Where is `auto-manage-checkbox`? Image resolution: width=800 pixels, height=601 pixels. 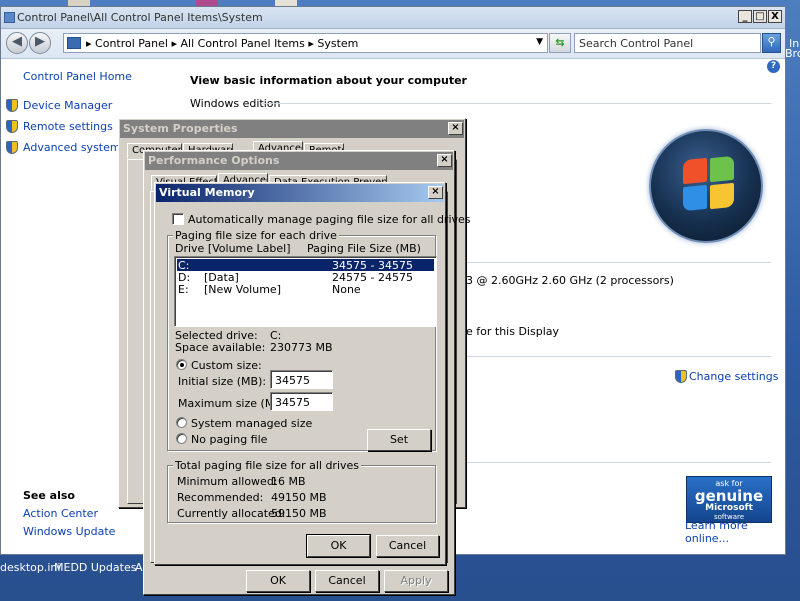
auto-manage-checkbox is located at coordinates (178, 219).